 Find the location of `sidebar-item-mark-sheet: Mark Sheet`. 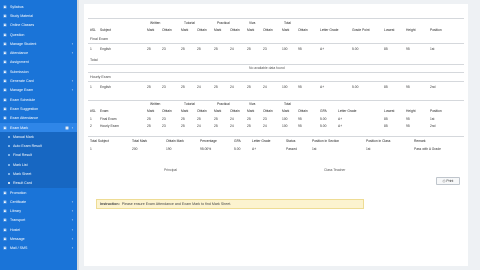

sidebar-item-mark-sheet: Mark Sheet is located at coordinates (38, 174).